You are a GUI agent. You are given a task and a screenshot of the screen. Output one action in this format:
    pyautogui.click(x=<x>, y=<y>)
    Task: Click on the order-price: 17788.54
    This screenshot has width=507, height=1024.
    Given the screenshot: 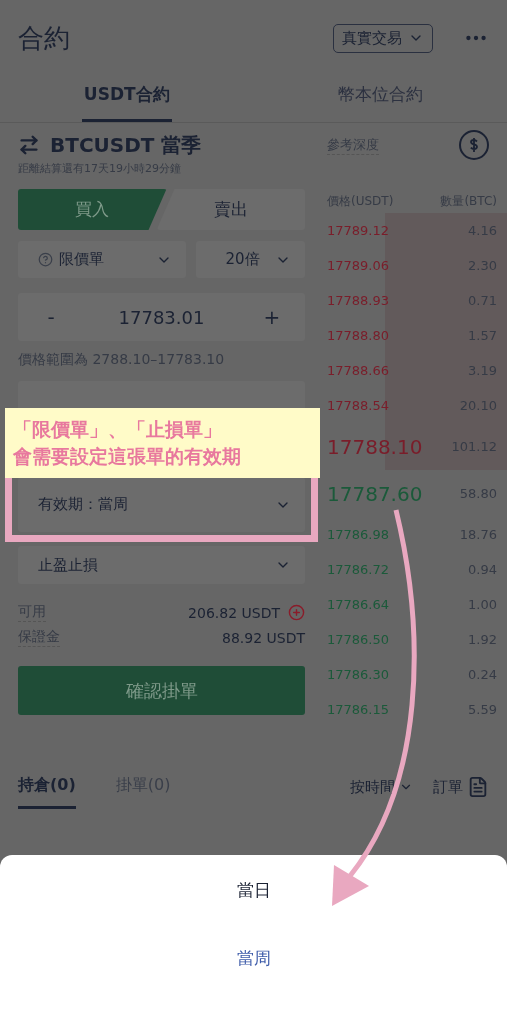 What is the action you would take?
    pyautogui.click(x=358, y=405)
    